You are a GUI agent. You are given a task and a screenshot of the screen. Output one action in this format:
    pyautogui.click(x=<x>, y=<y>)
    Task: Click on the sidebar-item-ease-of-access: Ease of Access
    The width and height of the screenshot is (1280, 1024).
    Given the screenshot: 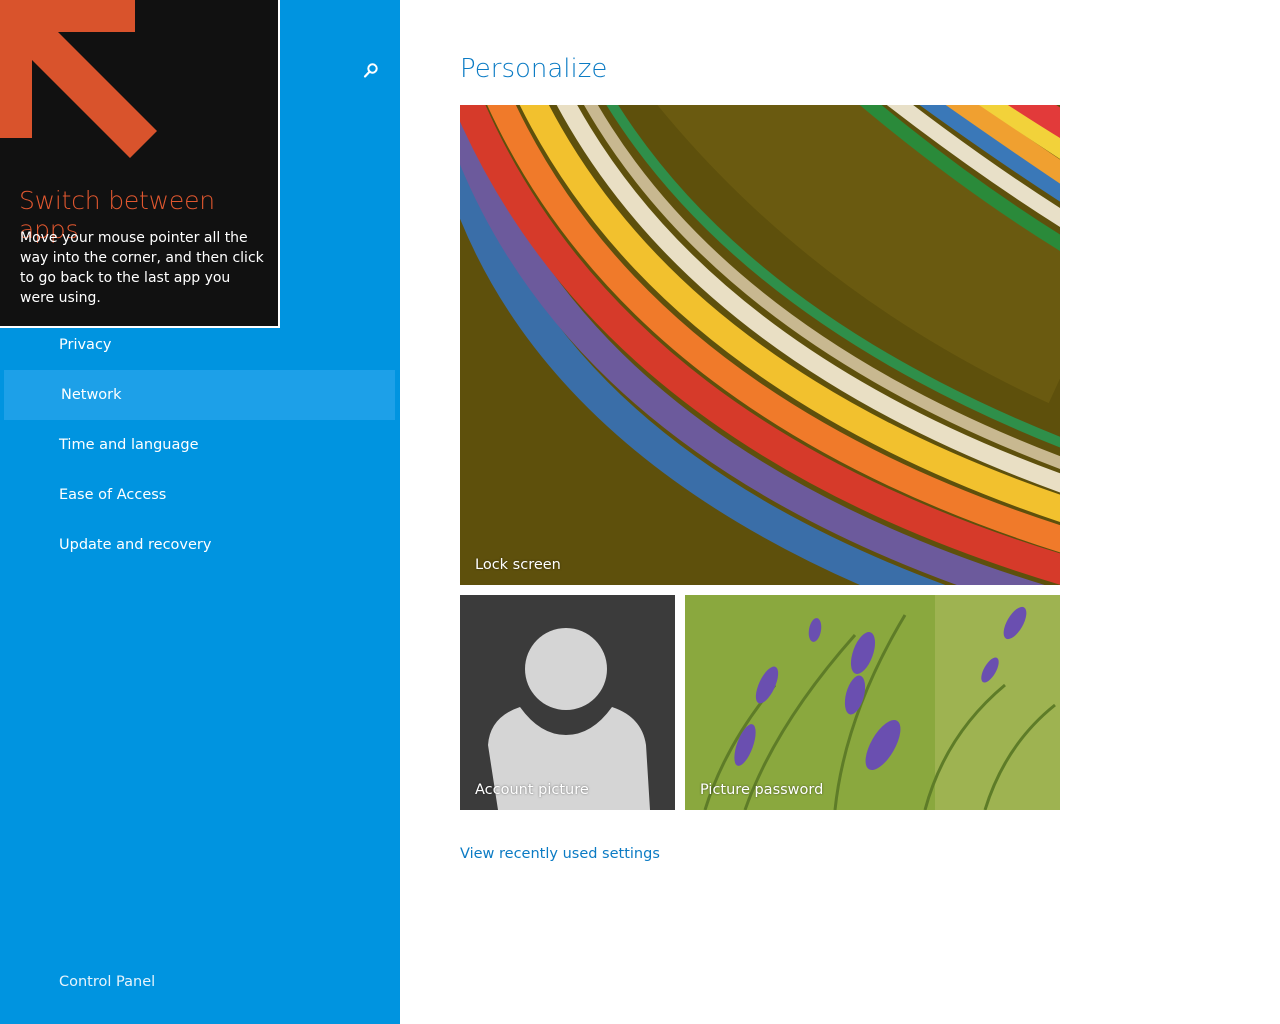 What is the action you would take?
    pyautogui.click(x=199, y=495)
    